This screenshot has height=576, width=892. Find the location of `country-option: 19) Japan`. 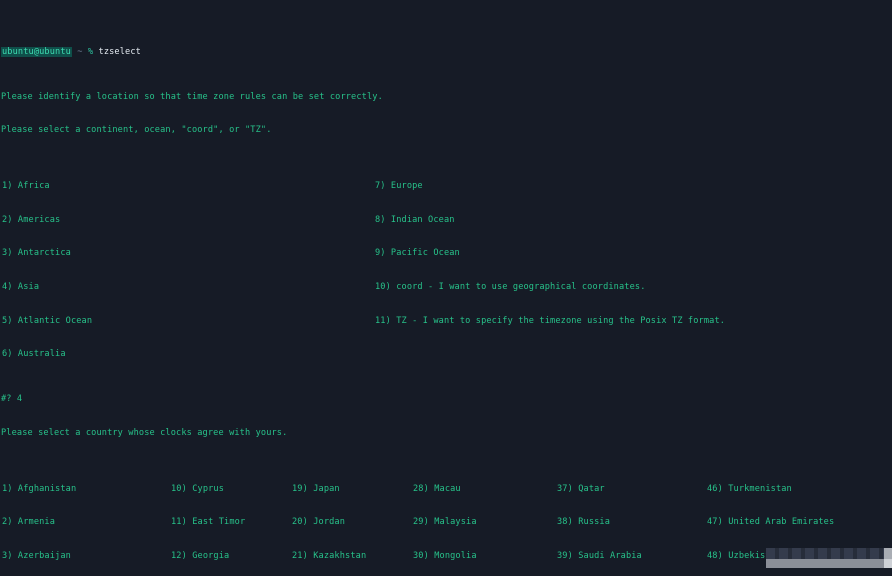

country-option: 19) Japan is located at coordinates (316, 488).